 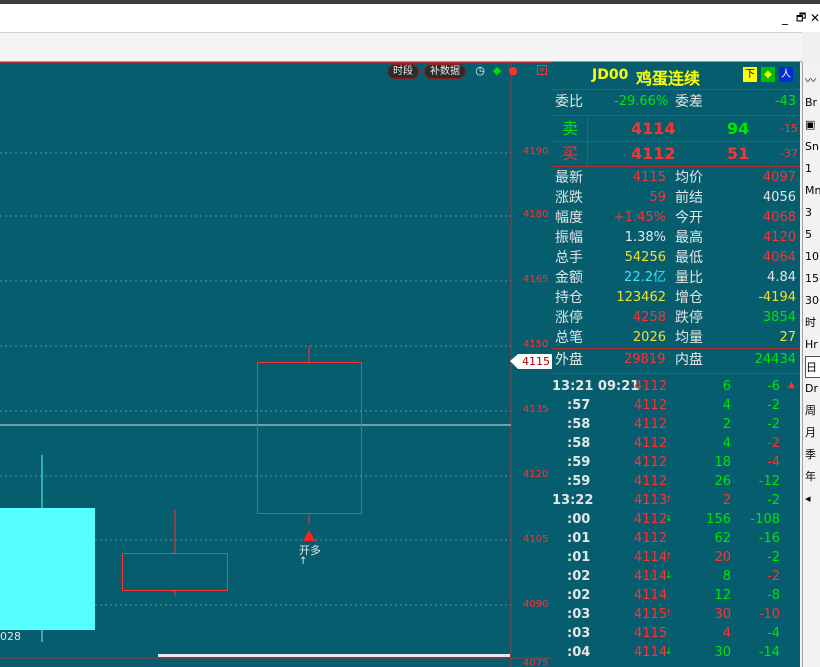 I want to click on period-item: 3, so click(x=812, y=213).